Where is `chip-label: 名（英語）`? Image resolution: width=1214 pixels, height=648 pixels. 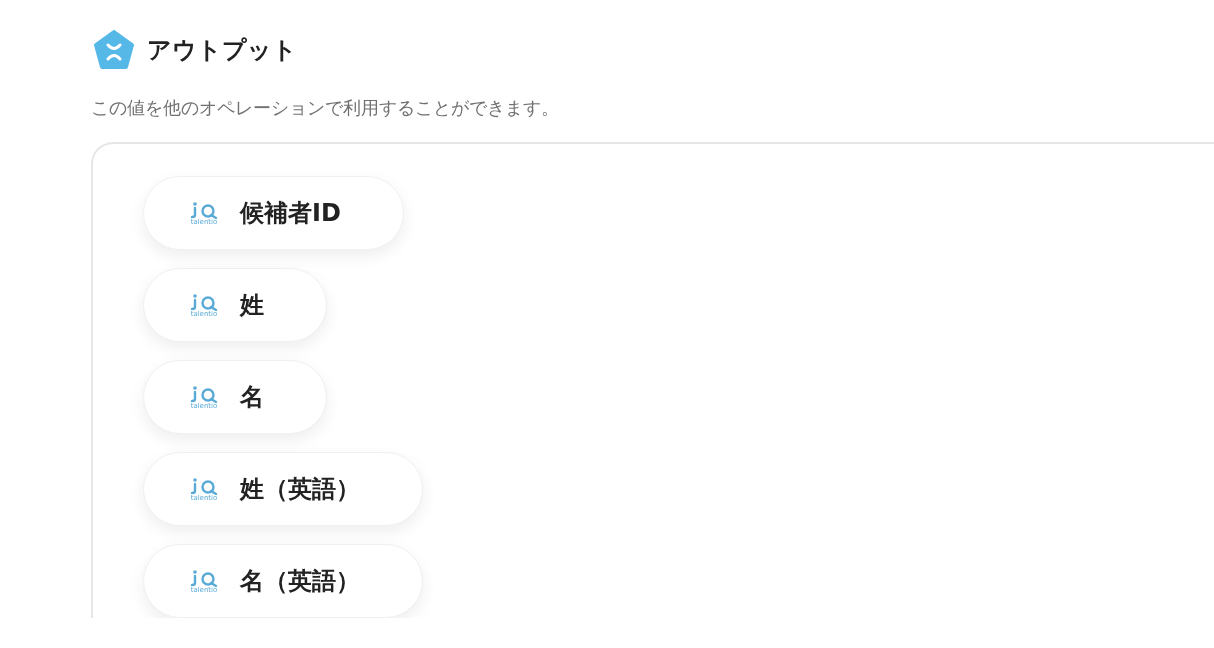
chip-label: 名（英語） is located at coordinates (300, 581).